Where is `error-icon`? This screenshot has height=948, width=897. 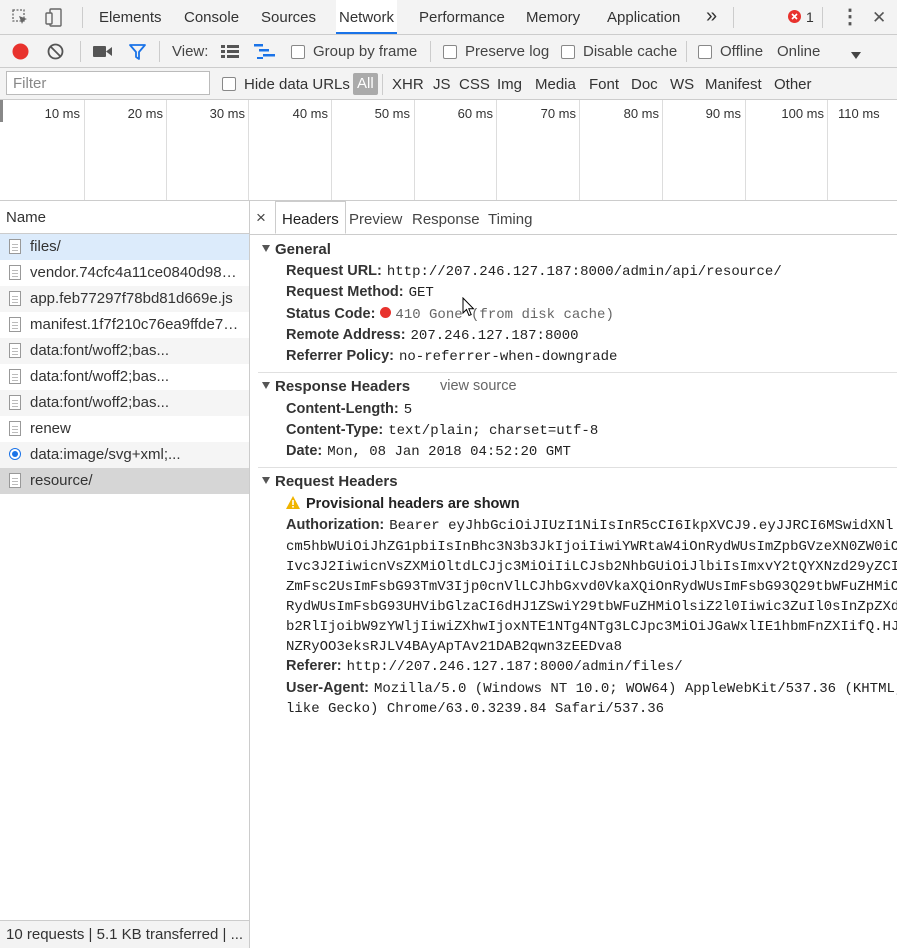 error-icon is located at coordinates (794, 16).